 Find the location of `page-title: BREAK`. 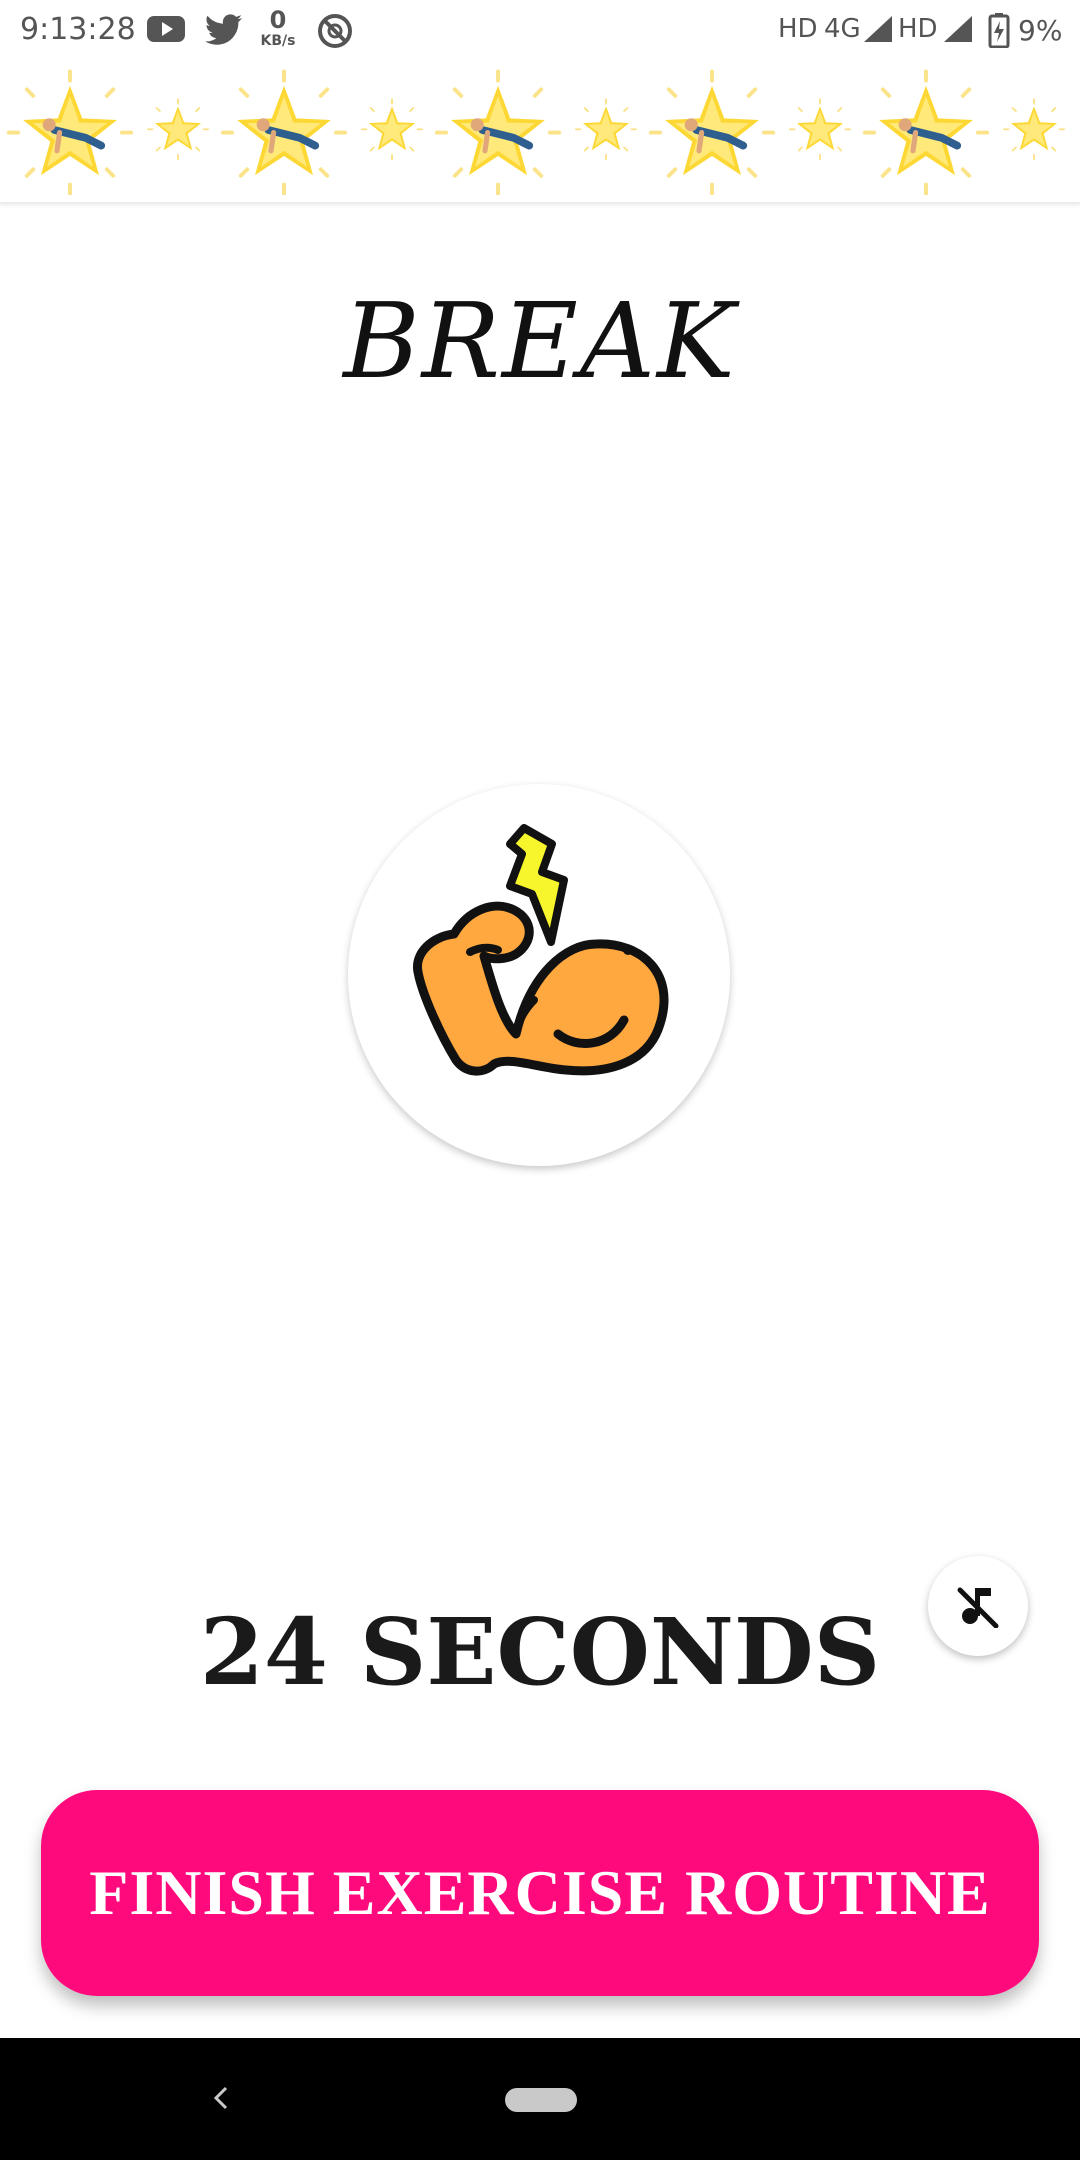

page-title: BREAK is located at coordinates (540, 341).